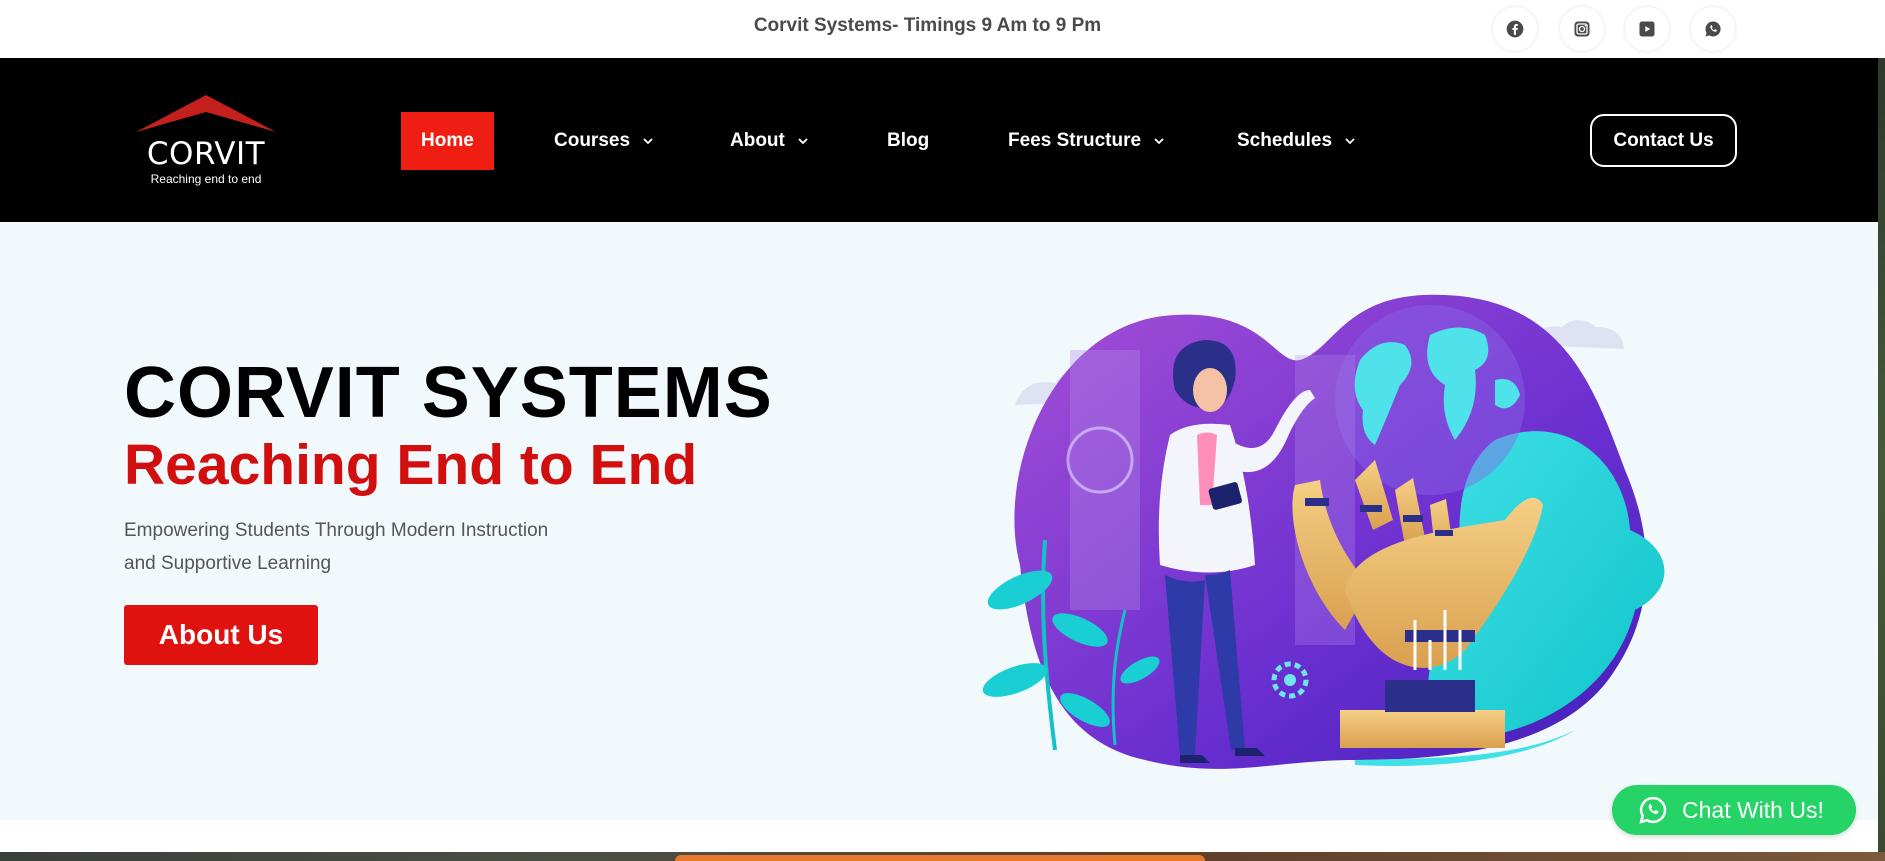 The width and height of the screenshot is (1885, 861). I want to click on nav-item-schedules: Schedules, so click(1296, 141).